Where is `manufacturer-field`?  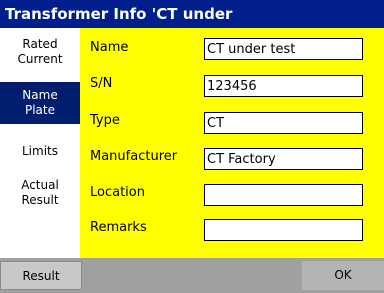
manufacturer-field is located at coordinates (283, 159).